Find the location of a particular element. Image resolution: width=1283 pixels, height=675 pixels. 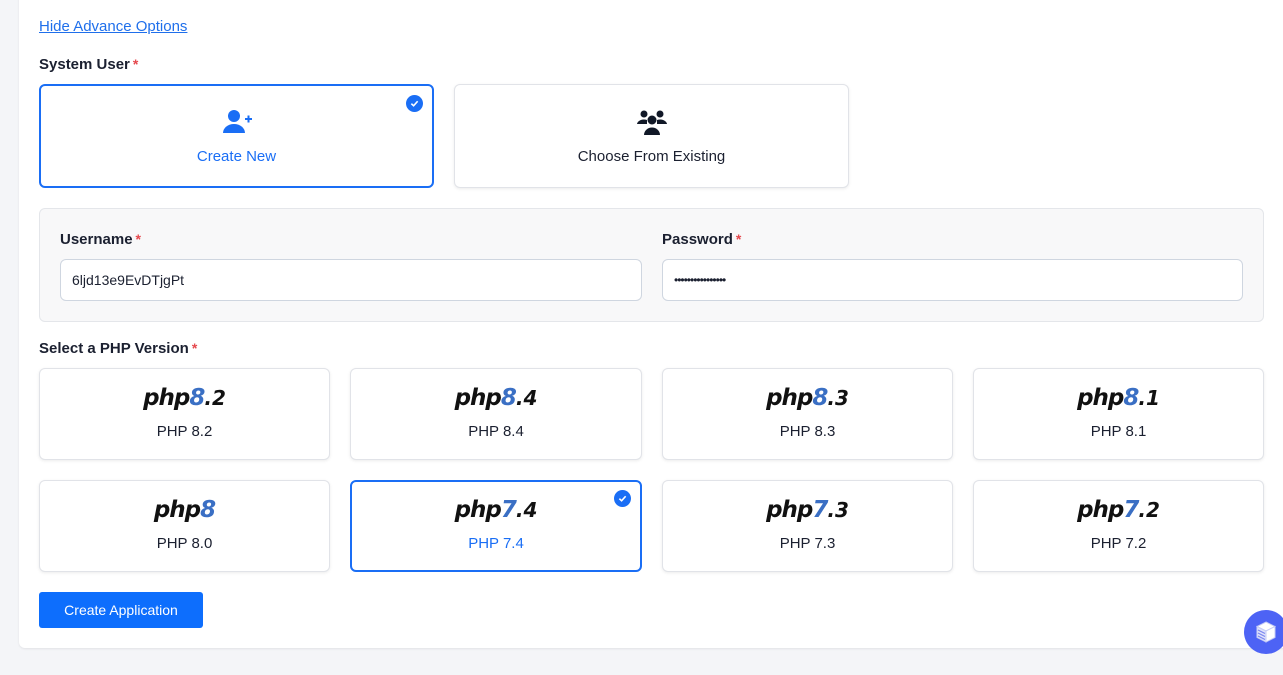

php-version-option: php7.4 PHP 7.4 is located at coordinates (496, 526).